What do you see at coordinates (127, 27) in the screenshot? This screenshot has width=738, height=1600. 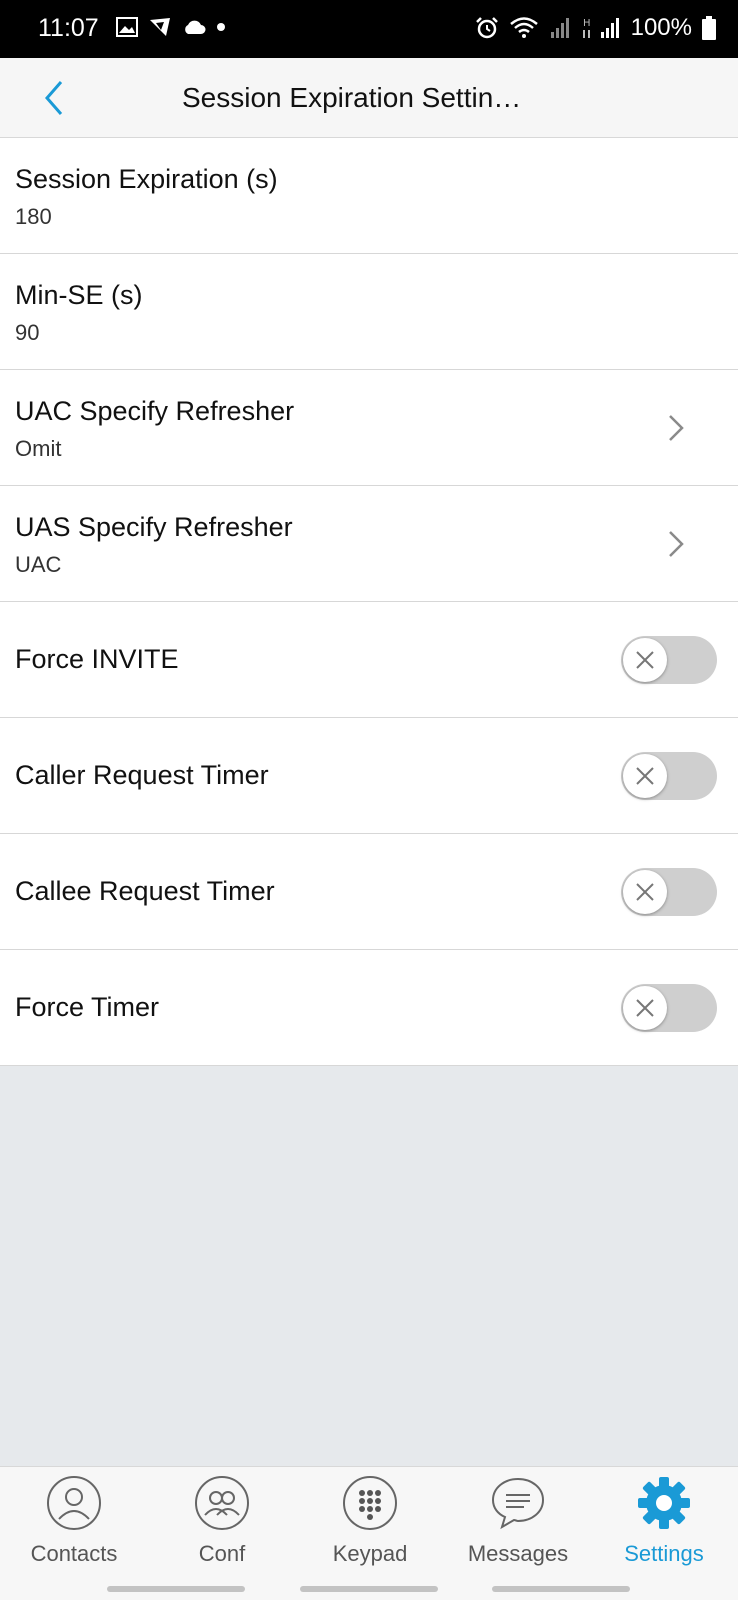 I see `image-icon` at bounding box center [127, 27].